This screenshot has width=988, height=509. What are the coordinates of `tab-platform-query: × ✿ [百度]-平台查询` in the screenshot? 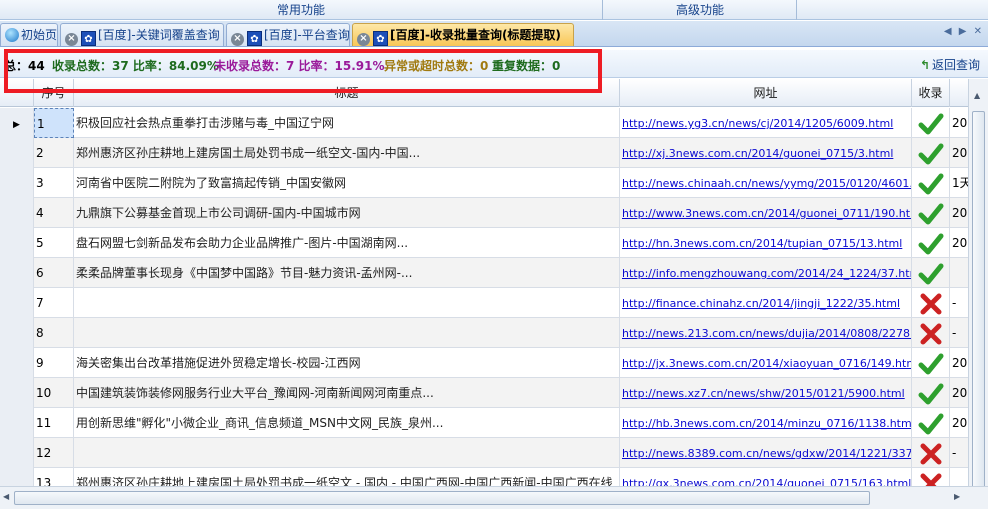 It's located at (288, 34).